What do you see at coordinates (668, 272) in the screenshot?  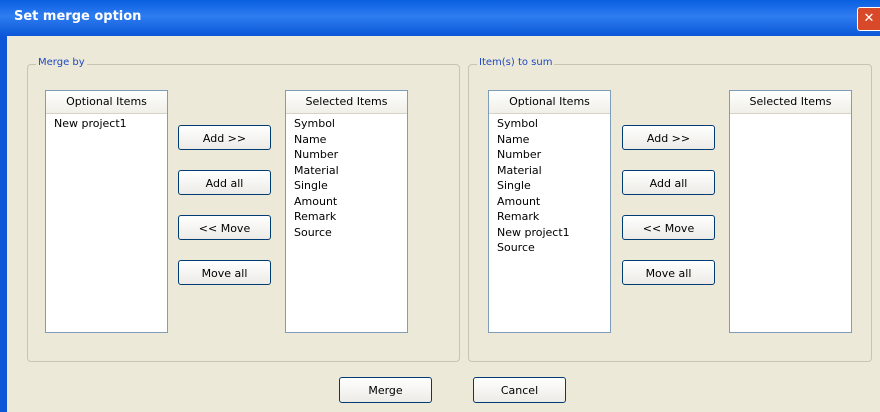 I see `items-to-sum-move-all-button: Move all` at bounding box center [668, 272].